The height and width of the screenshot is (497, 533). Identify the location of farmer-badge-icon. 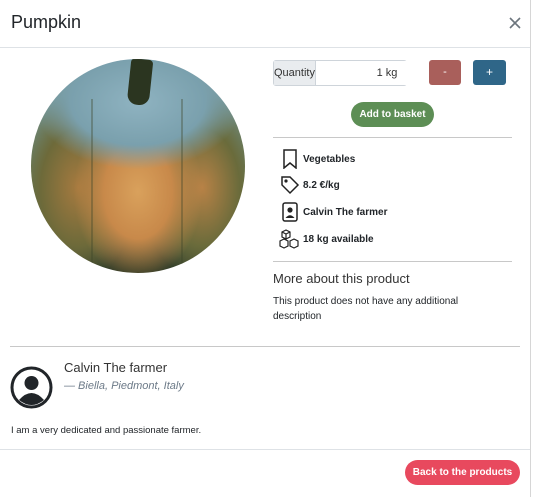
(290, 212).